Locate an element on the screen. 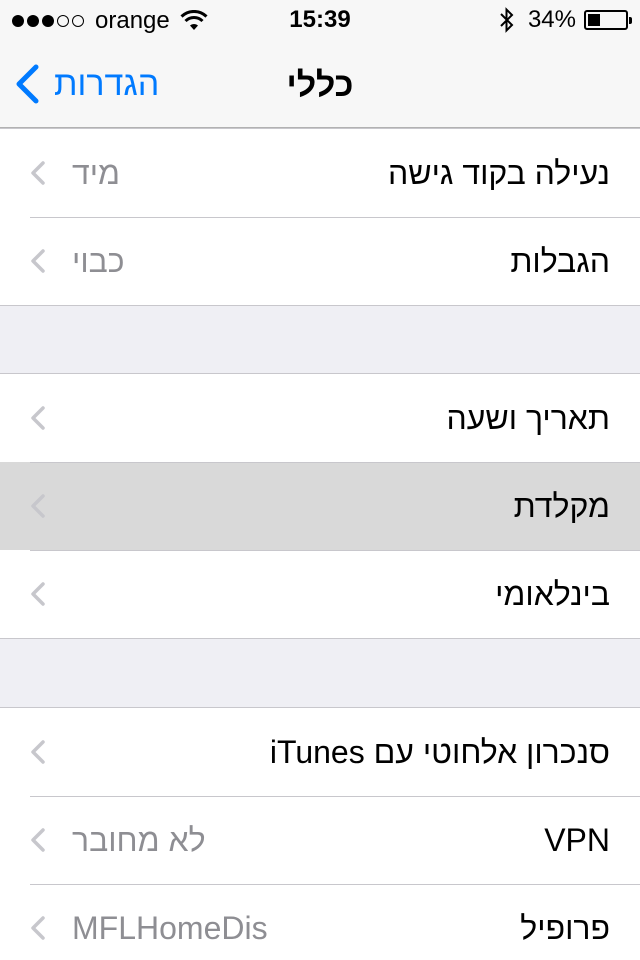 Image resolution: width=640 pixels, height=960 pixels. row-international: בינלאומי is located at coordinates (320, 594).